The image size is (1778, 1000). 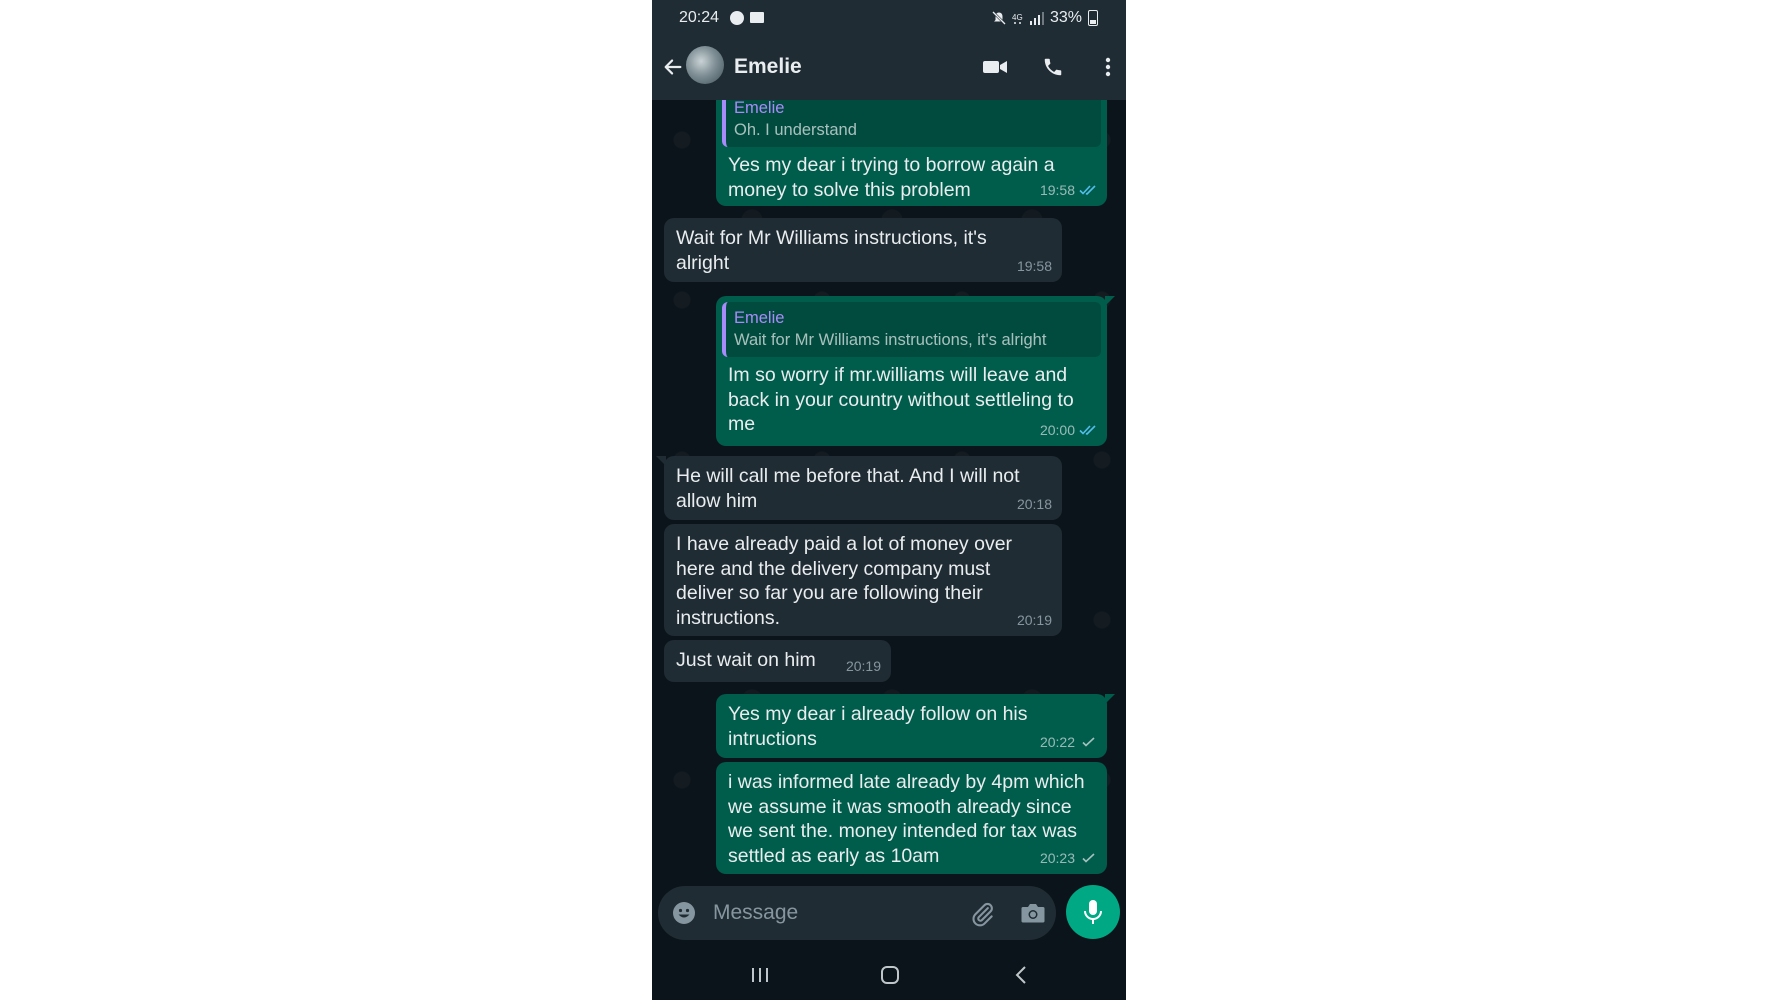 I want to click on voice-message-button, so click(x=1093, y=912).